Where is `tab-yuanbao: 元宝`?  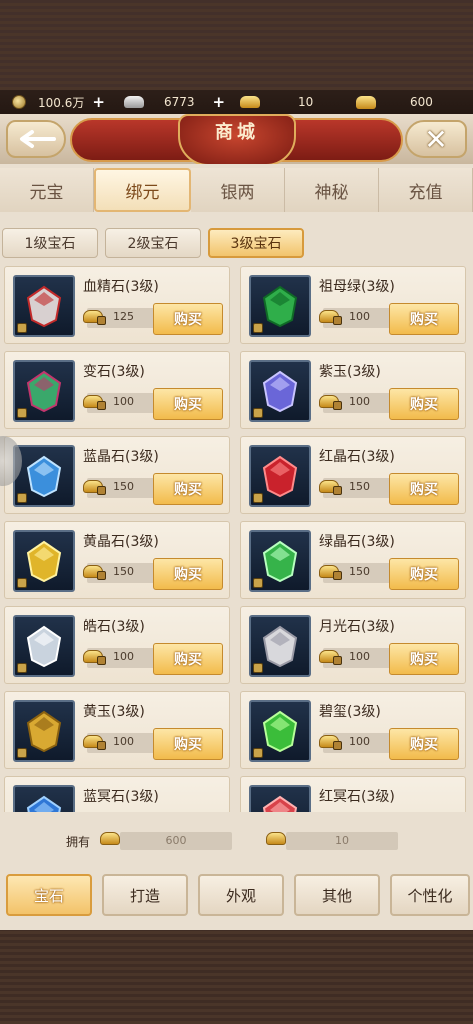 tab-yuanbao: 元宝 is located at coordinates (47, 190).